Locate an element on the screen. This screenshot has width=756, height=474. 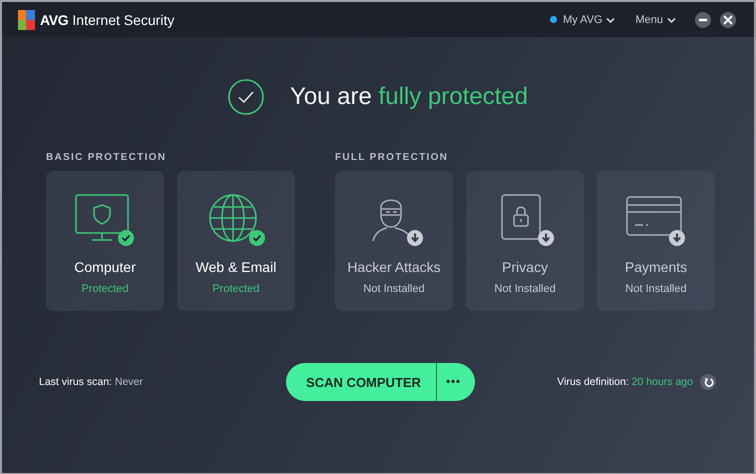
protection-card: Computer Protected is located at coordinates (105, 241).